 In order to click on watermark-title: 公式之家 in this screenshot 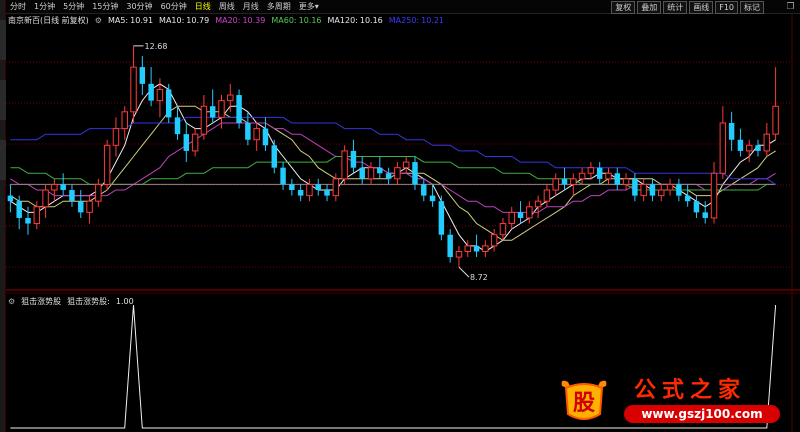, I will do `click(690, 390)`.